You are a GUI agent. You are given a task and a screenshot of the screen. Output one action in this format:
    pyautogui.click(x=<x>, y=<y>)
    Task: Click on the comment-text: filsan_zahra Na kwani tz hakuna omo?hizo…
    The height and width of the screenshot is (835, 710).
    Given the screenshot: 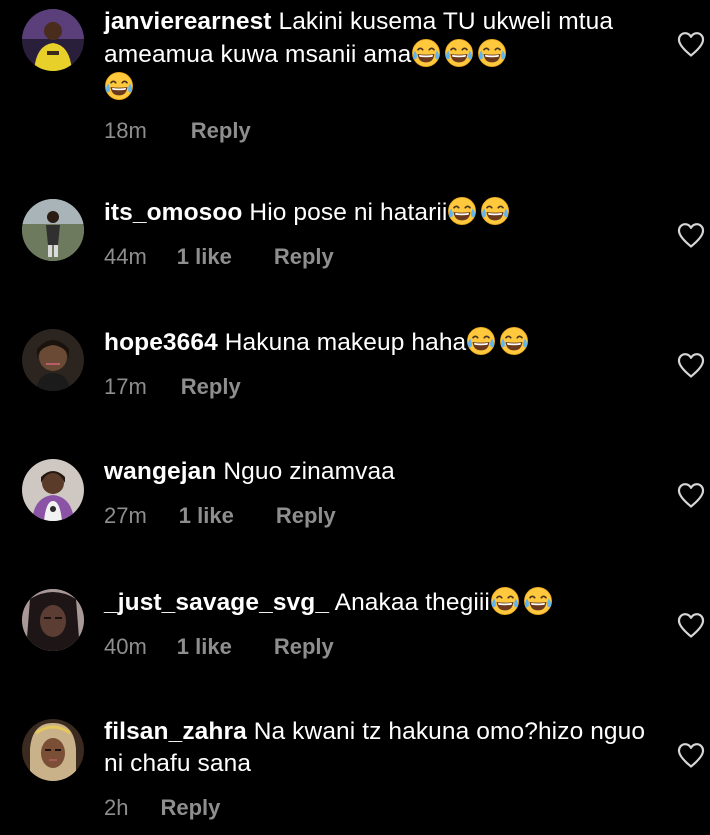 What is the action you would take?
    pyautogui.click(x=376, y=748)
    